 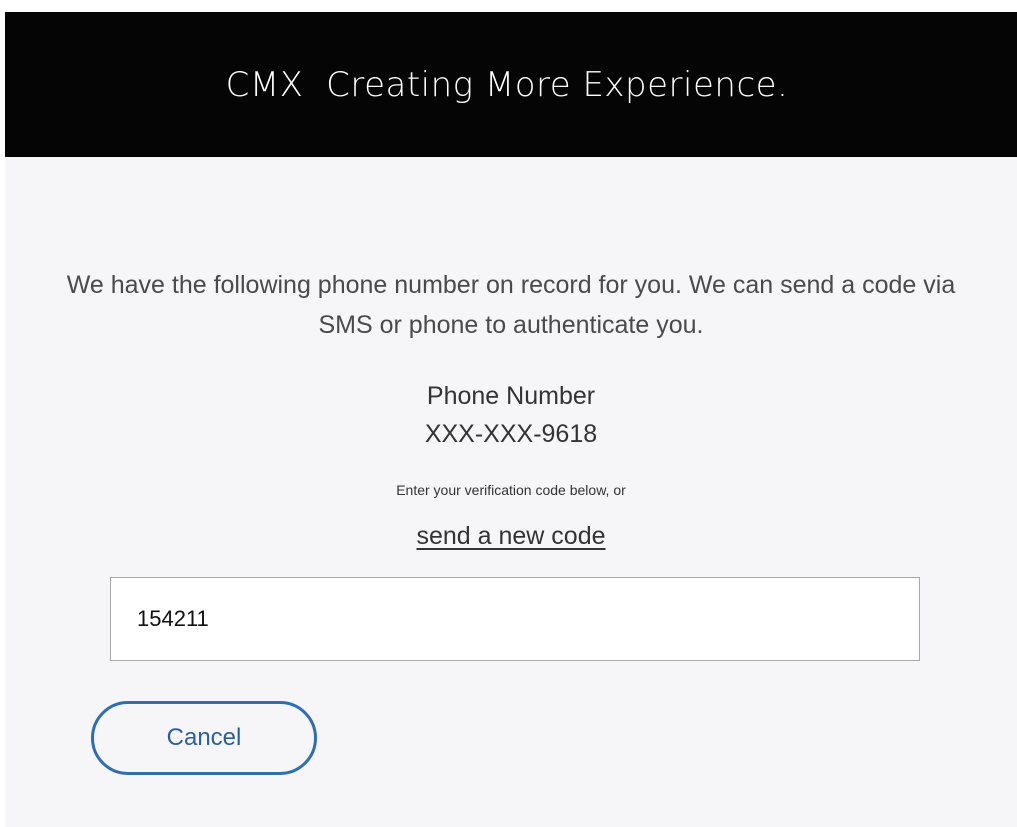 I want to click on verification-code-input, so click(x=515, y=619).